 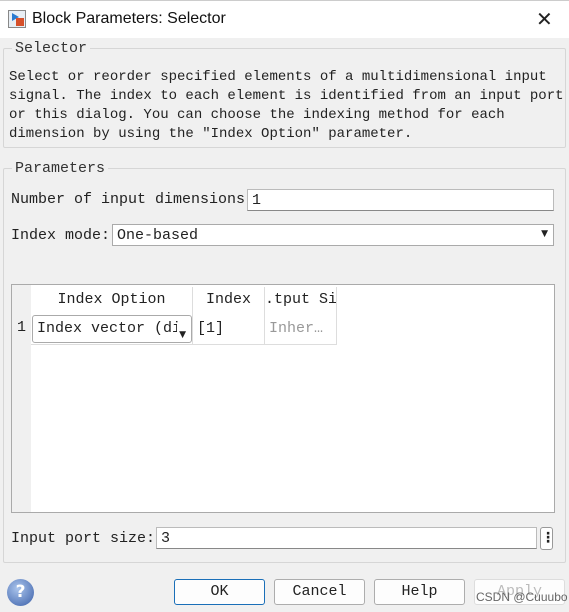 I want to click on ok-button: OK, so click(x=219, y=592).